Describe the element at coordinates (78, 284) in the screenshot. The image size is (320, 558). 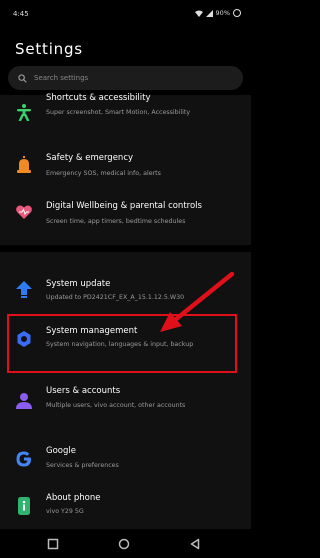
I see `item-title: System update` at that location.